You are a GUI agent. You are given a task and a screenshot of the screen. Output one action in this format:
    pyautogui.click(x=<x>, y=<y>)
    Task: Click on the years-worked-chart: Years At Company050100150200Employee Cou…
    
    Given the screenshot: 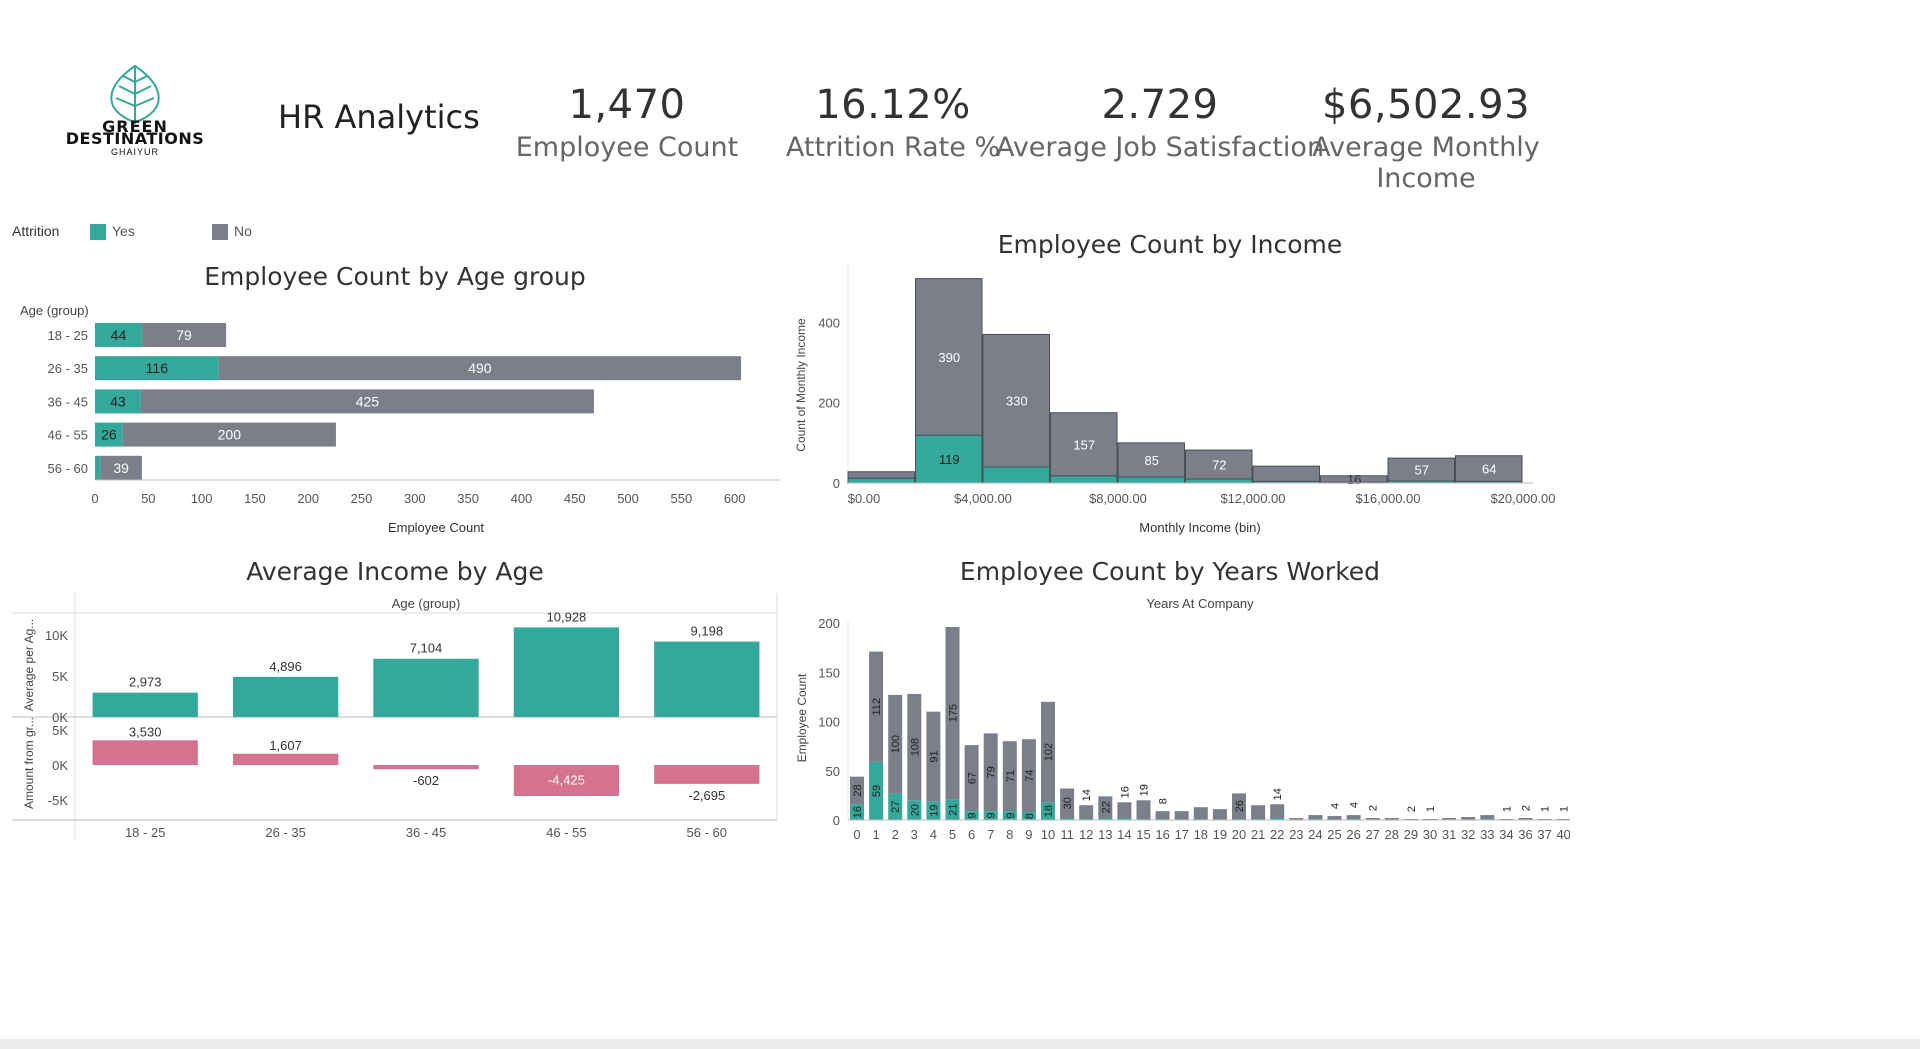 What is the action you would take?
    pyautogui.click(x=1180, y=717)
    